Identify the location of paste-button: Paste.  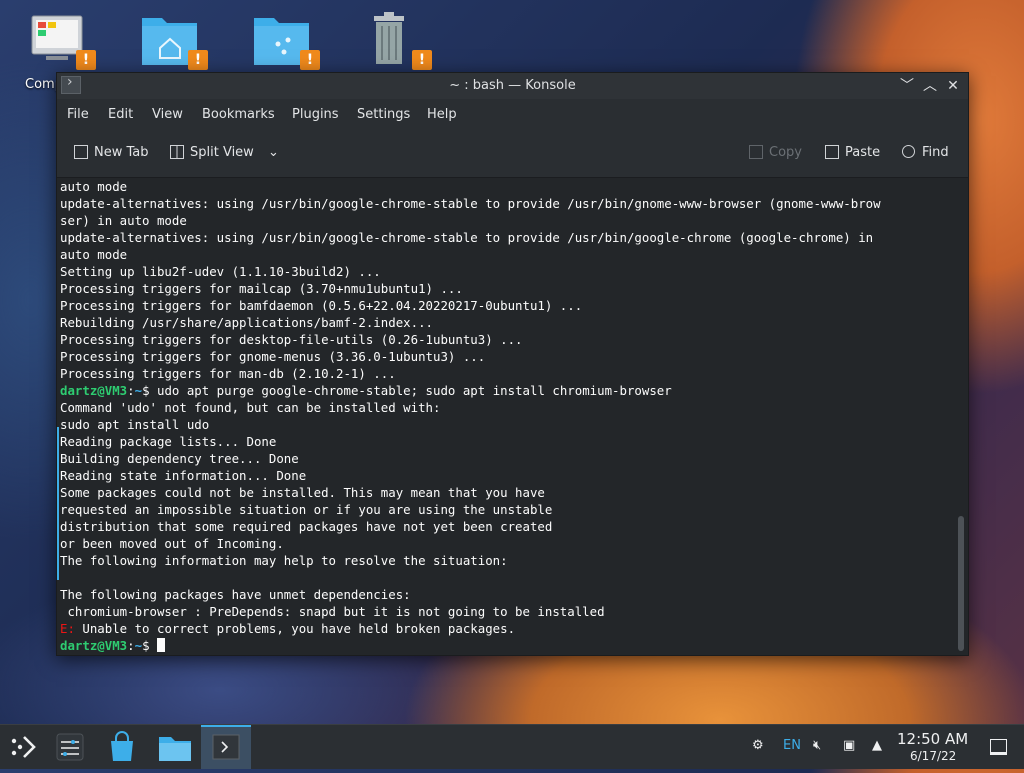
(852, 152).